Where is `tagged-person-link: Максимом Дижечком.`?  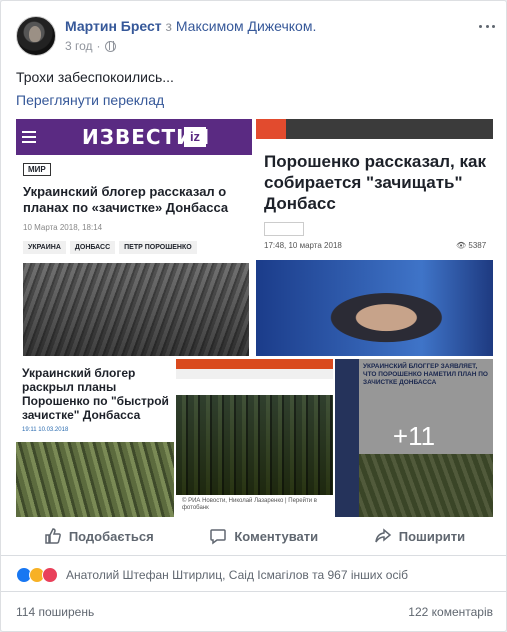 tagged-person-link: Максимом Дижечком. is located at coordinates (246, 26).